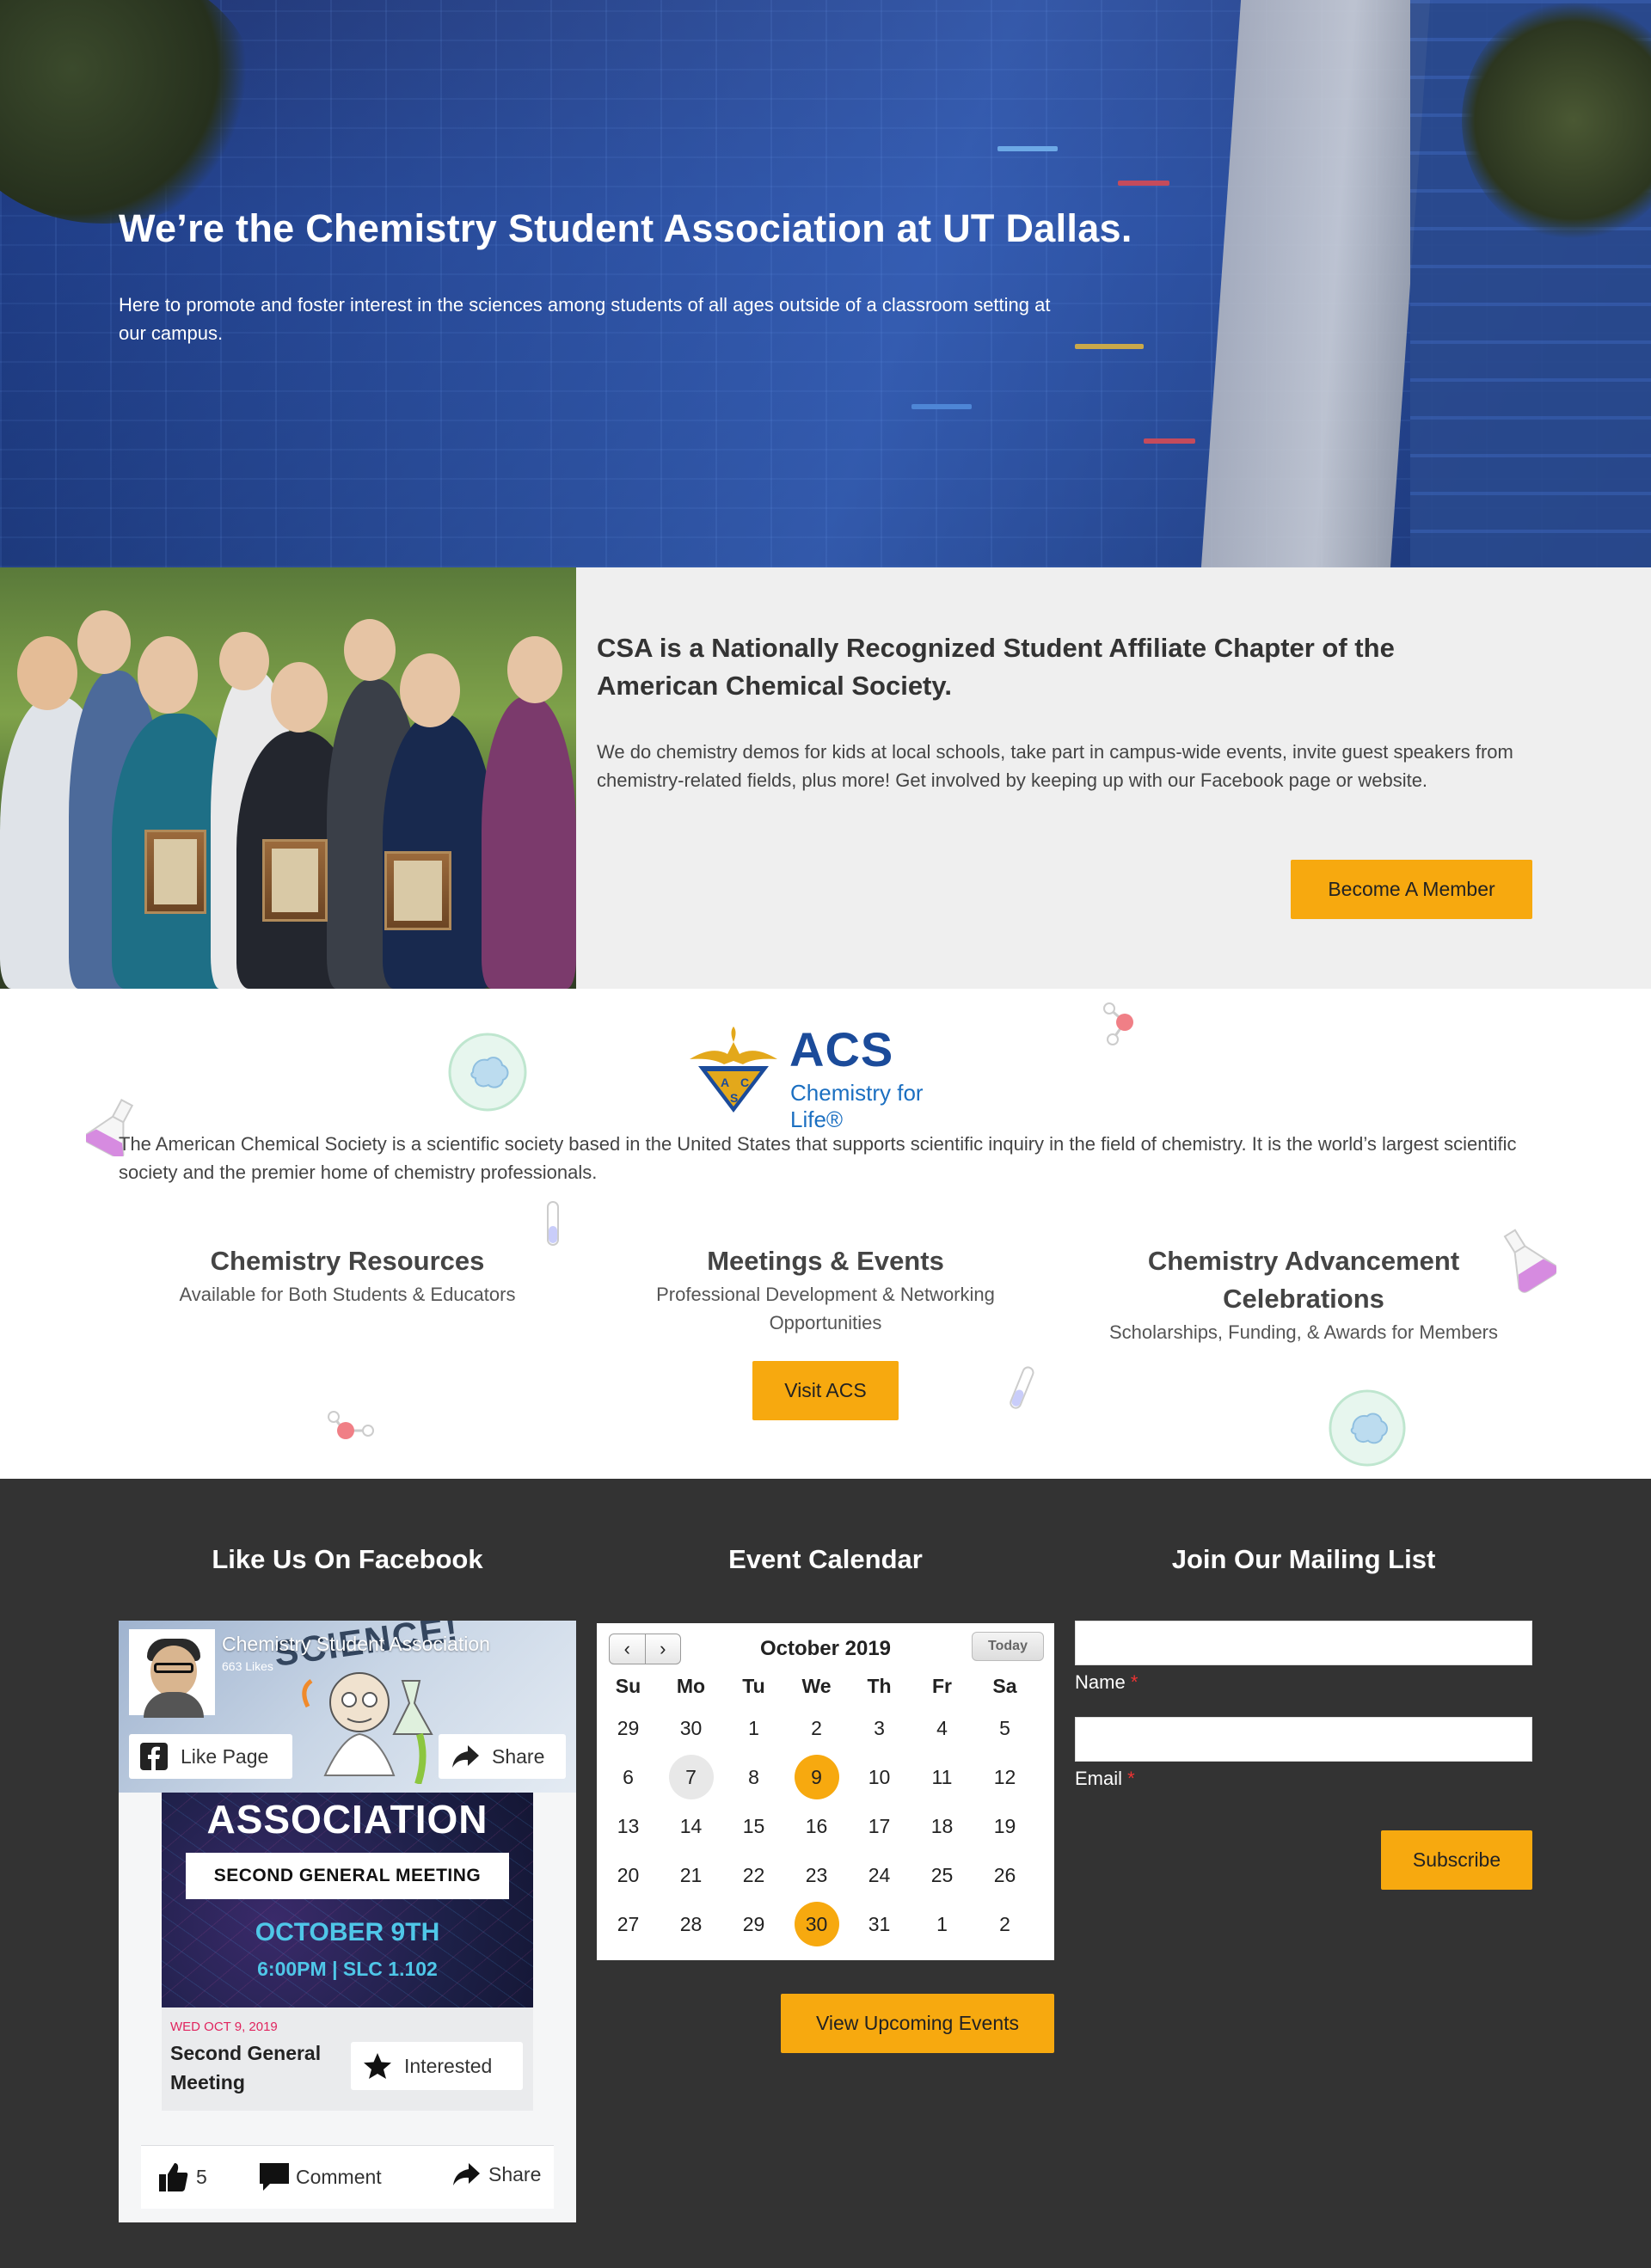 Image resolution: width=1651 pixels, height=2268 pixels. I want to click on calendar-day: 4, so click(942, 1728).